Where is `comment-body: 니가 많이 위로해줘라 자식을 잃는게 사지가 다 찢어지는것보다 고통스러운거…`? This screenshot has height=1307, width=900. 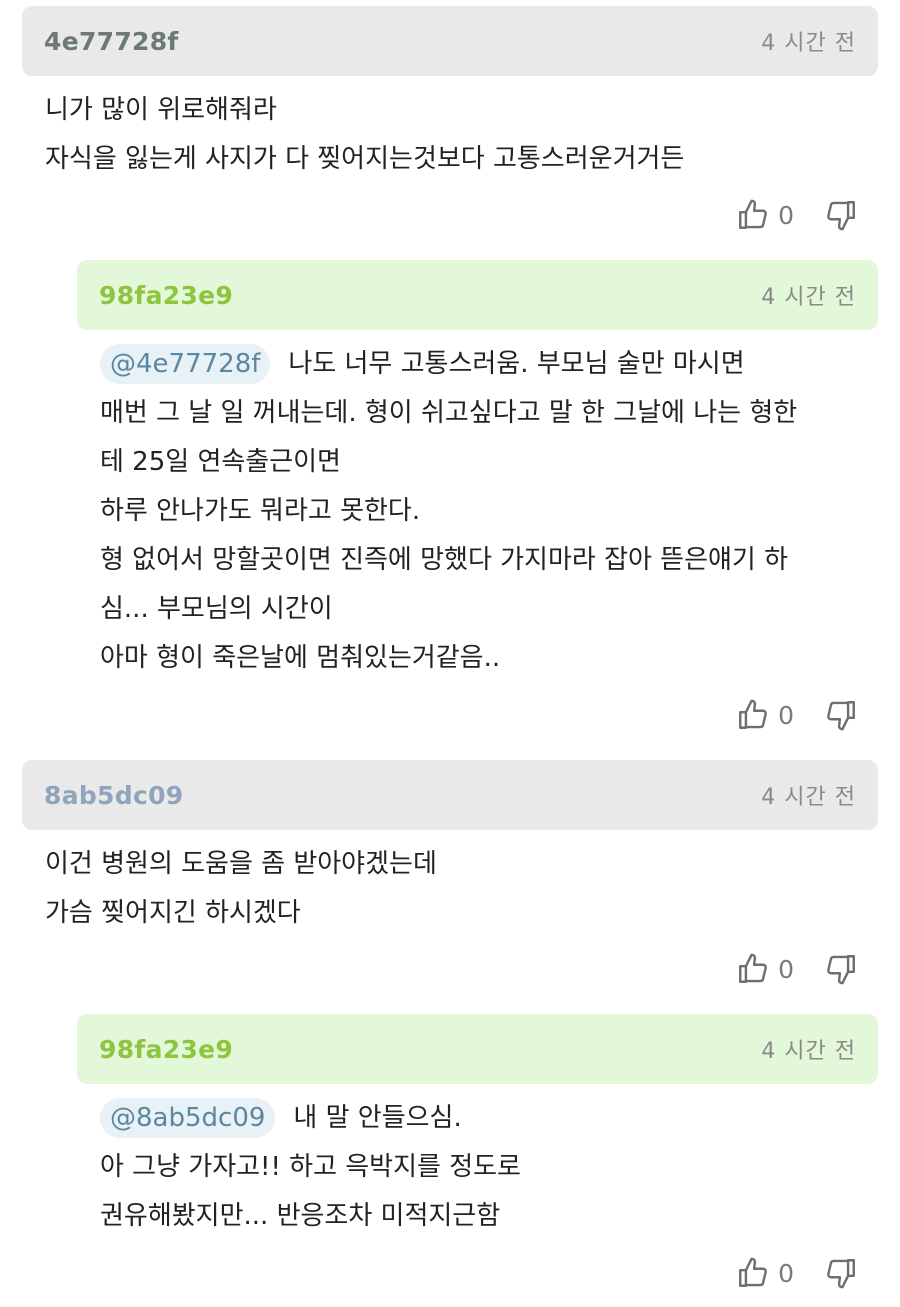 comment-body: 니가 많이 위로해줘라 자식을 잃는게 사지가 다 찢어지는것보다 고통스러운거… is located at coordinates (364, 135).